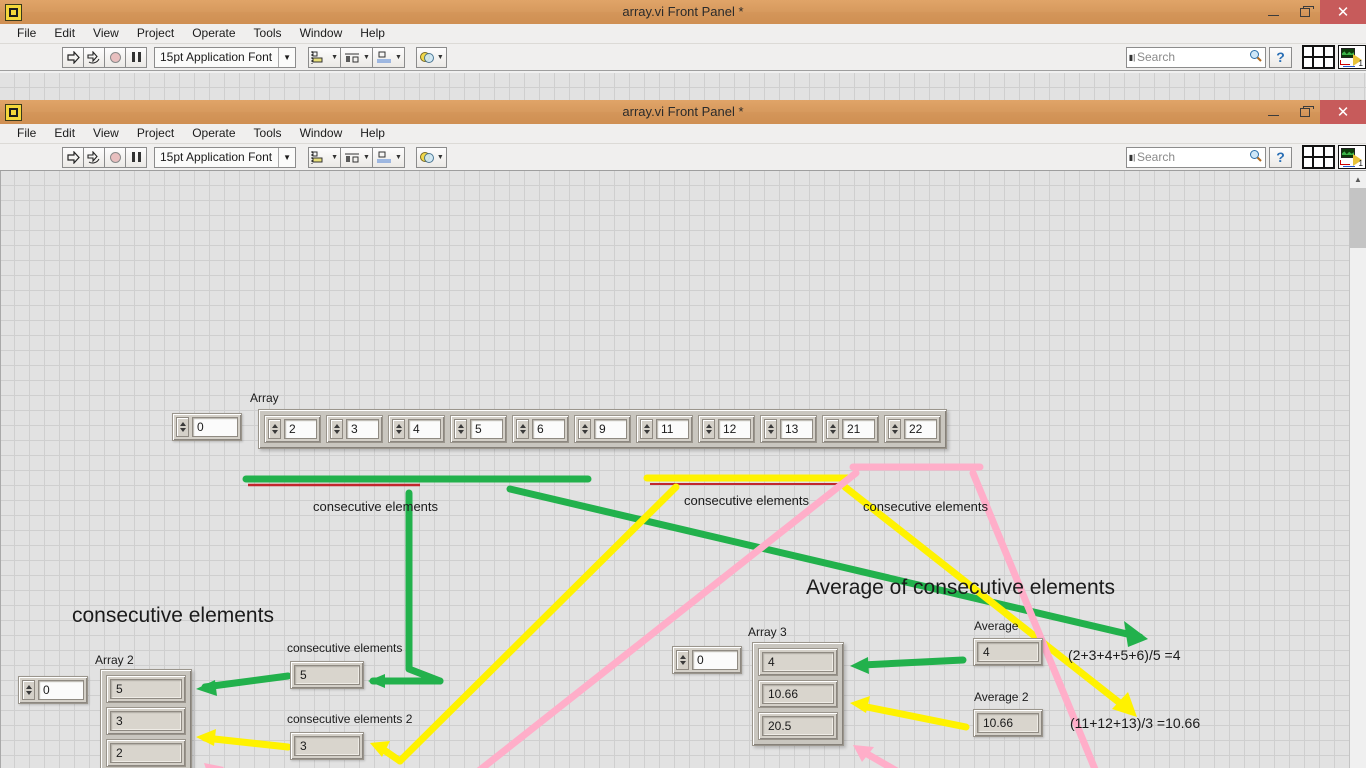 The image size is (1366, 768). Describe the element at coordinates (707, 660) in the screenshot. I see `array3-index-control: 0` at that location.